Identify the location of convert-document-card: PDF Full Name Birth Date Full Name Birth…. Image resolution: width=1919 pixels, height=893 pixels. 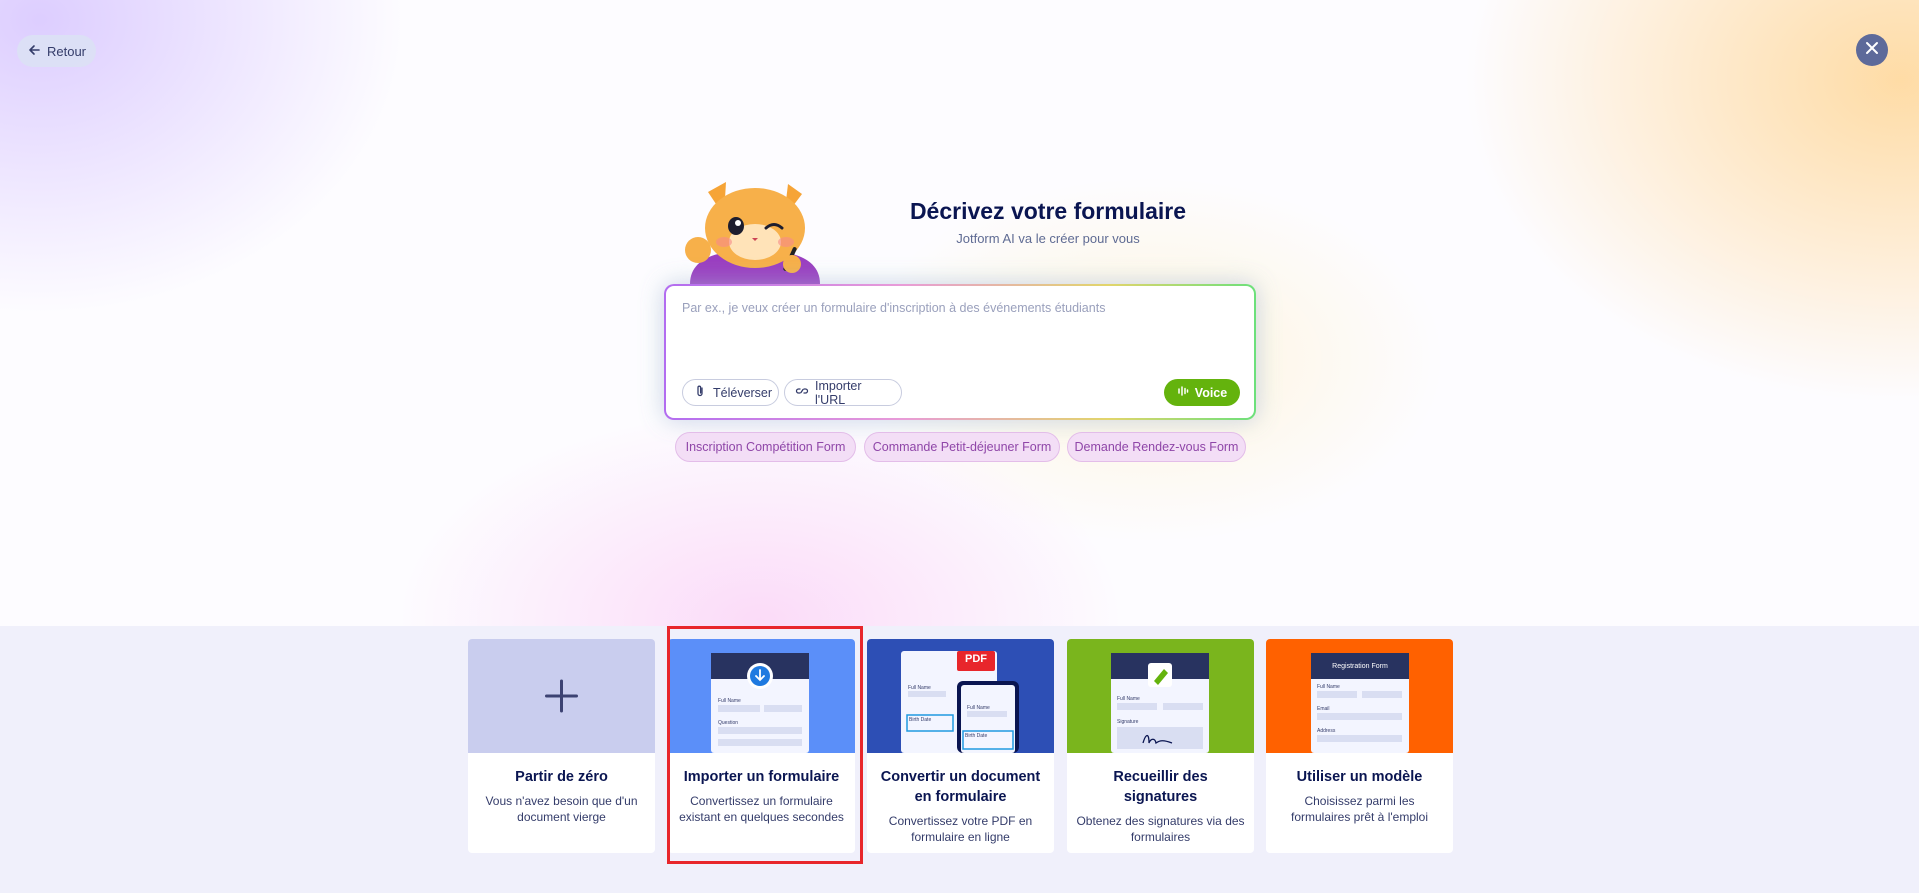
(960, 746).